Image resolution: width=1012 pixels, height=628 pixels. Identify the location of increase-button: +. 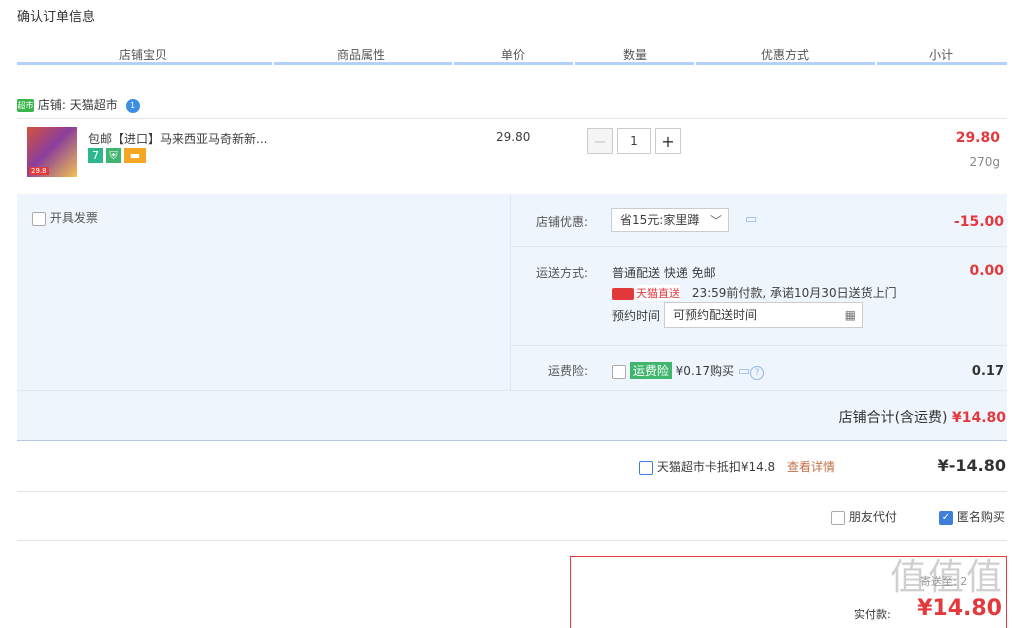
(668, 141).